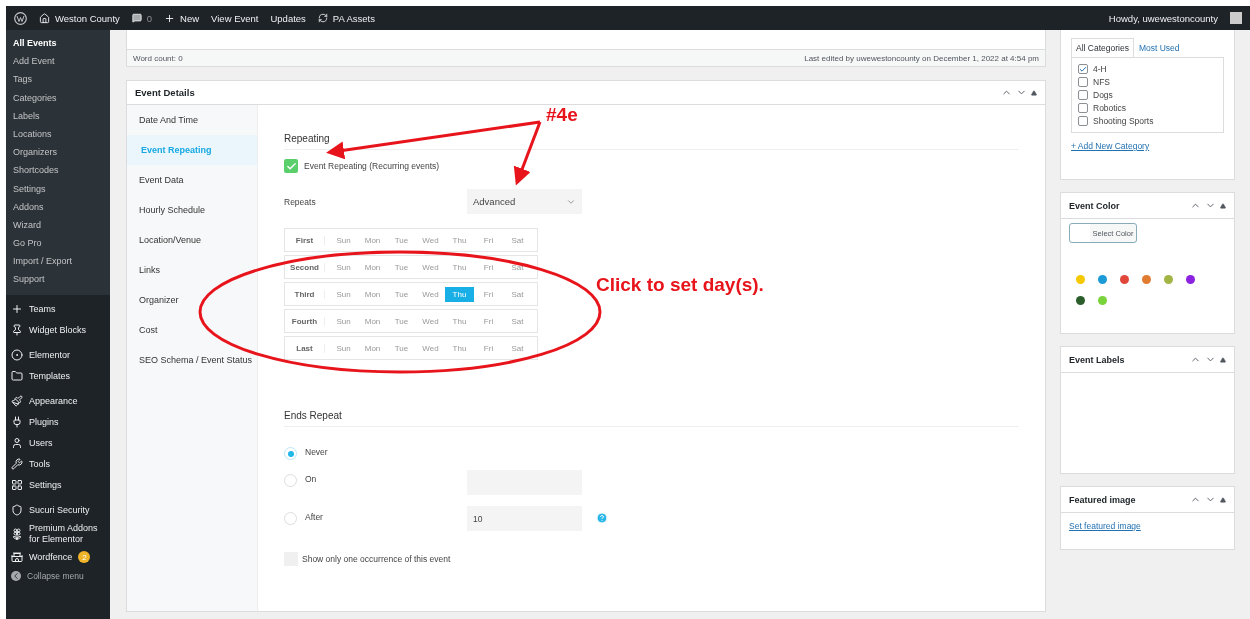 This screenshot has height=619, width=1250. Describe the element at coordinates (524, 201) in the screenshot. I see `repeats-select: Advanced` at that location.